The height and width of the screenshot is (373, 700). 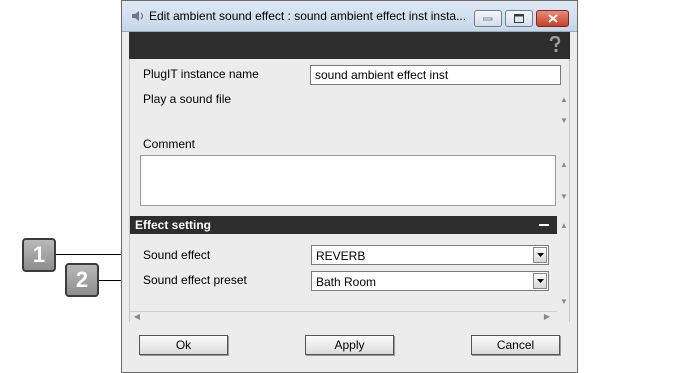 I want to click on close-button, so click(x=552, y=18).